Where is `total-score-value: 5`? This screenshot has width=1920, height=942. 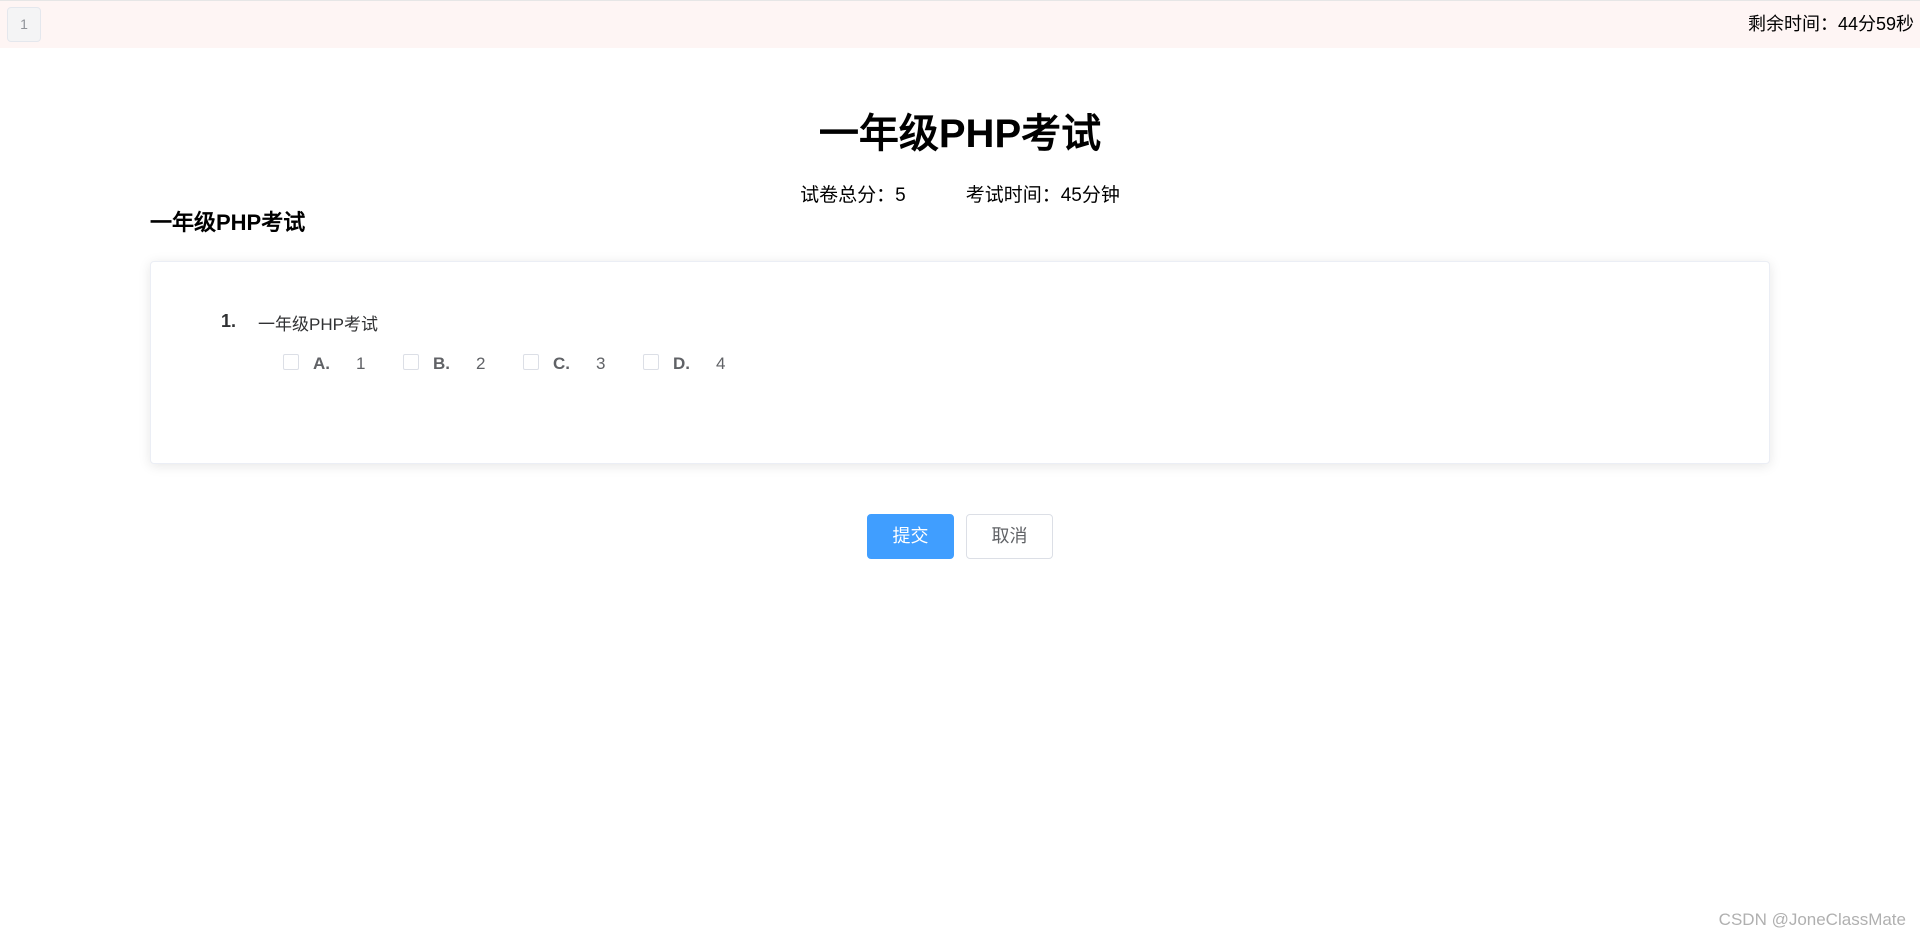
total-score-value: 5 is located at coordinates (900, 195).